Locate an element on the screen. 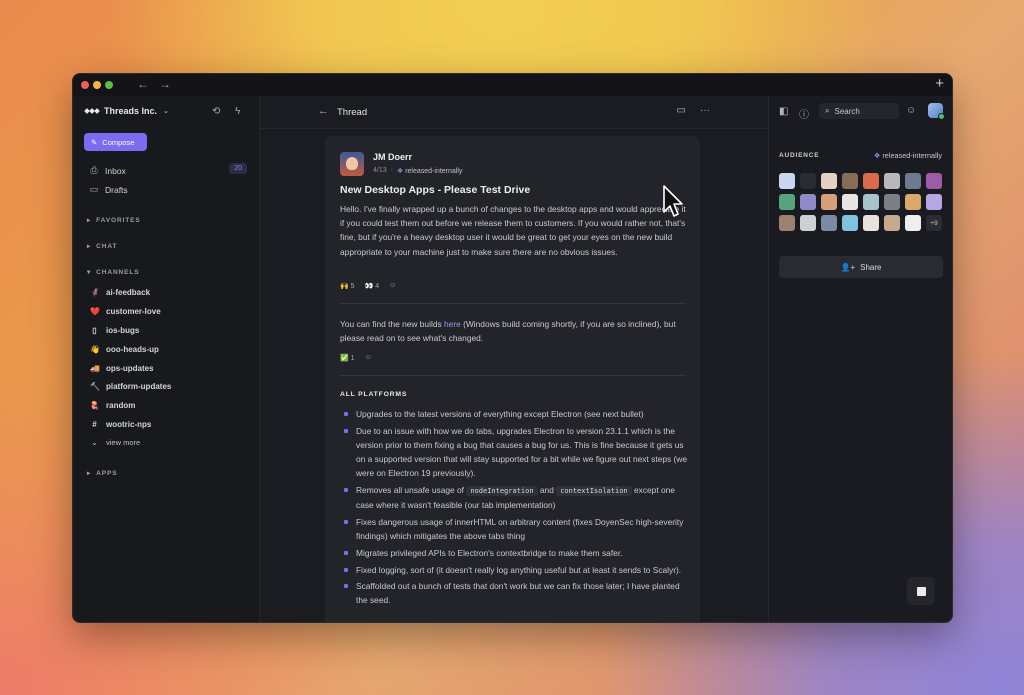  reaction-raised-hands: 🙌 5 is located at coordinates (347, 286).